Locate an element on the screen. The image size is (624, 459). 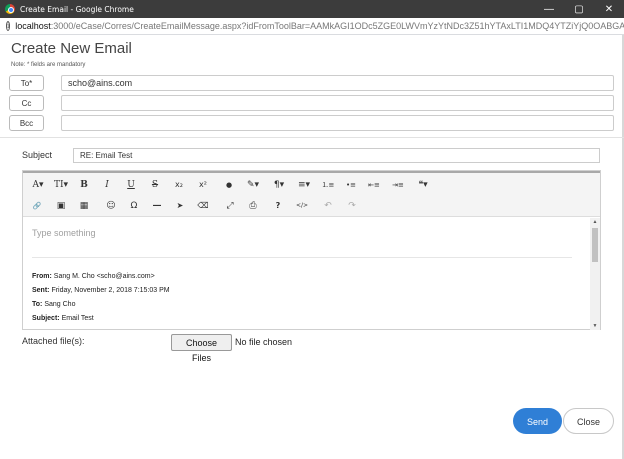
font-size-button: TI▾ is located at coordinates (61, 185).